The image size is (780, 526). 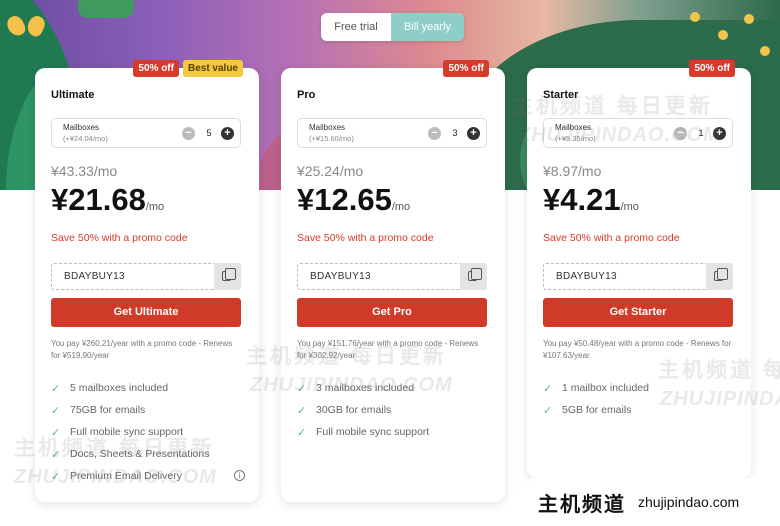 I want to click on price-amount: ¥12.65, so click(x=344, y=199).